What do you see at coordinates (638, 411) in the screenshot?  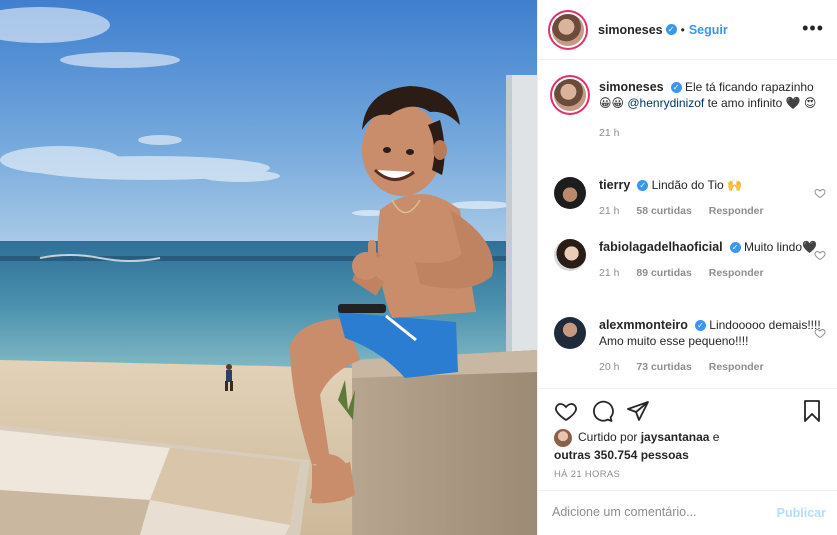 I see `share-paper-plane-icon` at bounding box center [638, 411].